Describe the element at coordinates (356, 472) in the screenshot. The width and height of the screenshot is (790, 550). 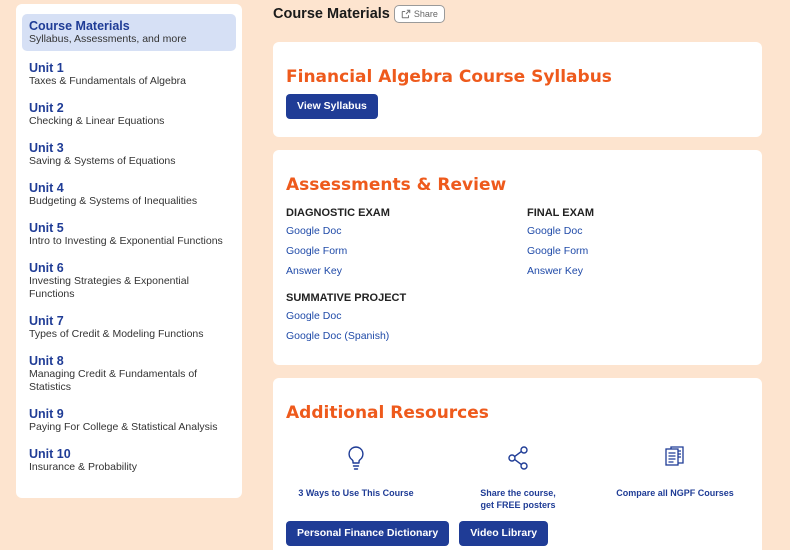
I see `ways-to-use-course-link: 3 Ways to Use This Course` at that location.